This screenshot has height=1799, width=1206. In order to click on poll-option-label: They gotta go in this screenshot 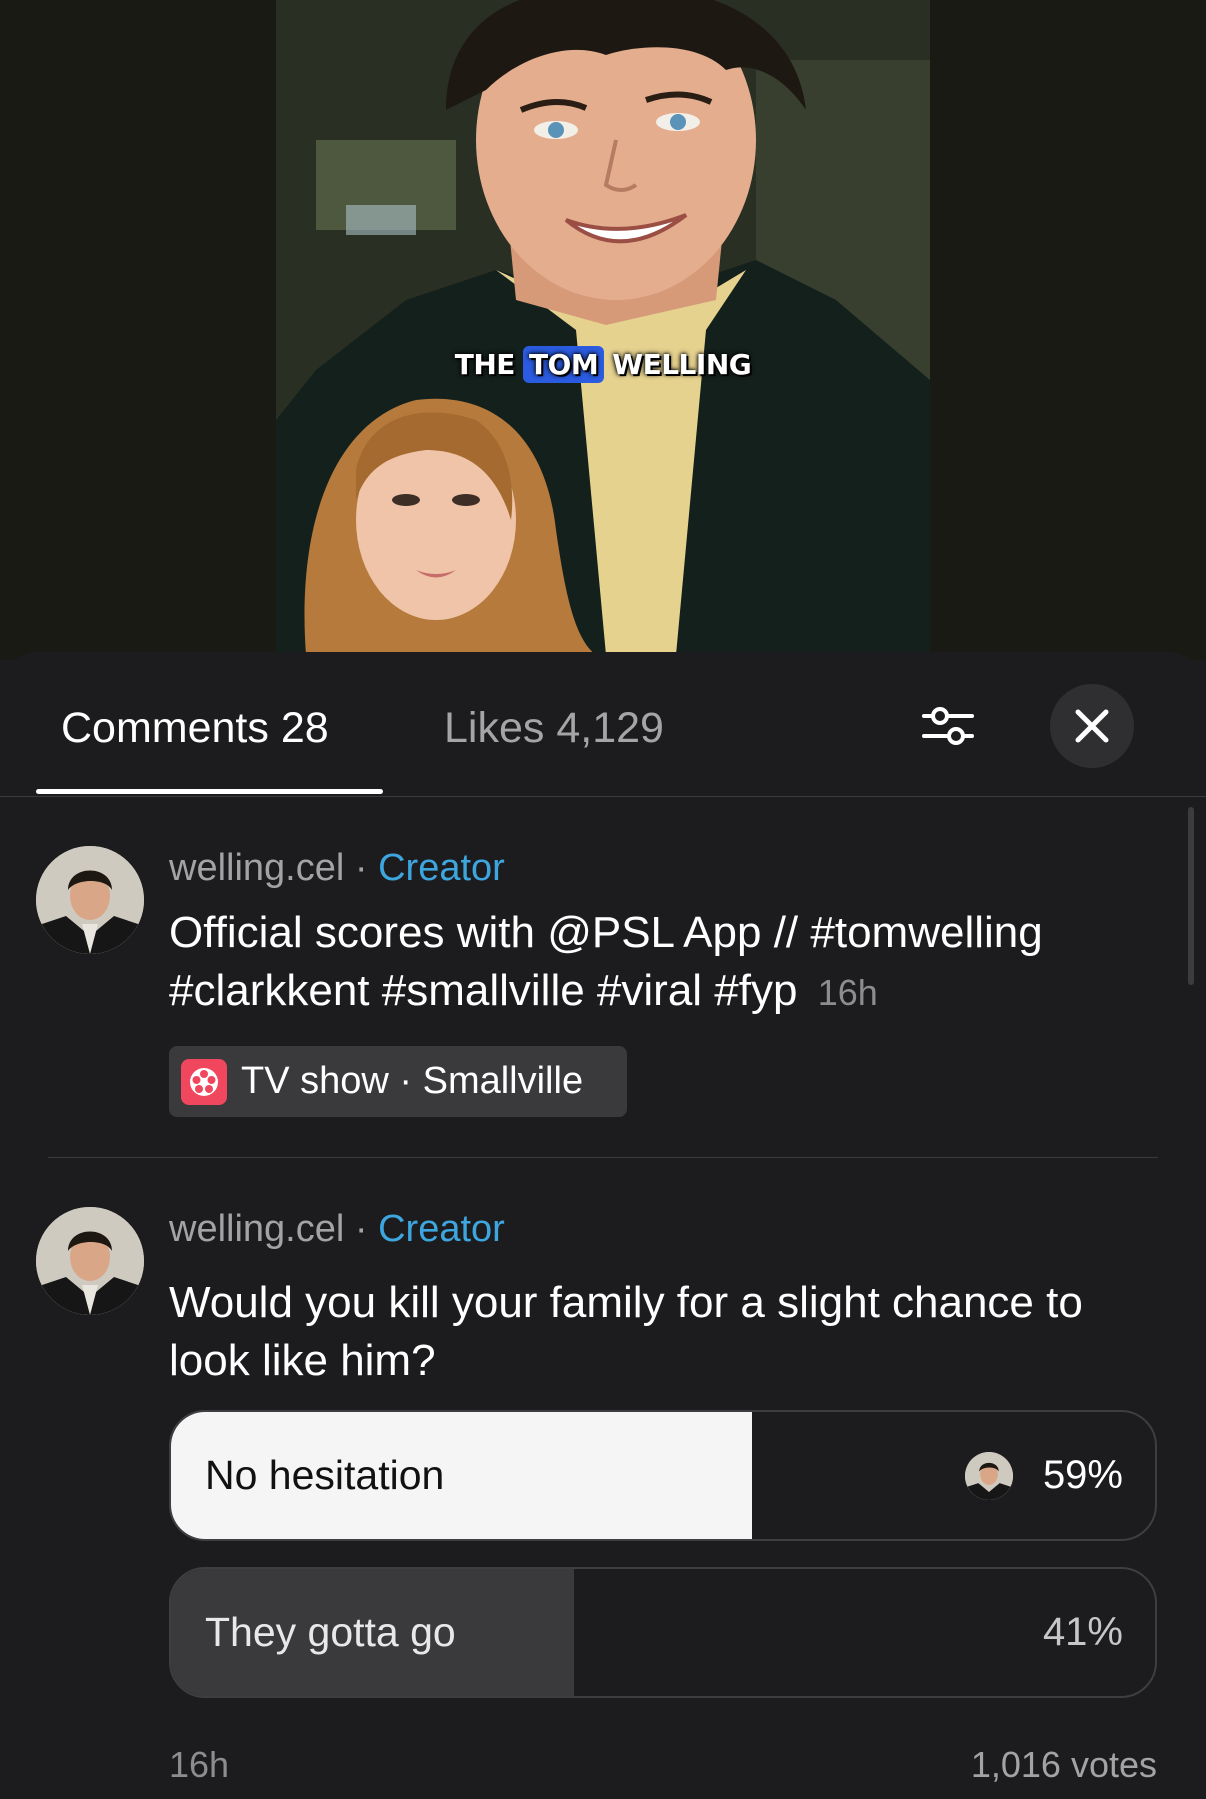, I will do `click(330, 1632)`.